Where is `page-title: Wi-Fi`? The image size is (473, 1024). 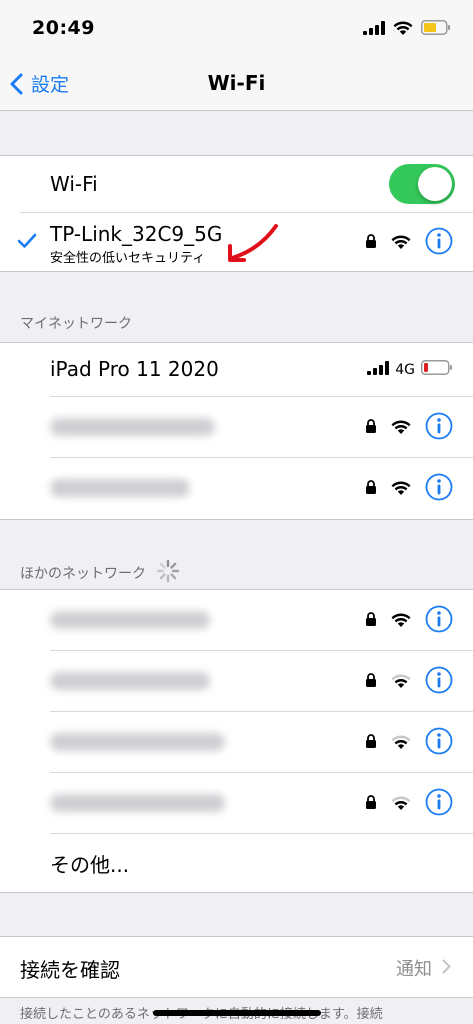
page-title: Wi-Fi is located at coordinates (236, 83).